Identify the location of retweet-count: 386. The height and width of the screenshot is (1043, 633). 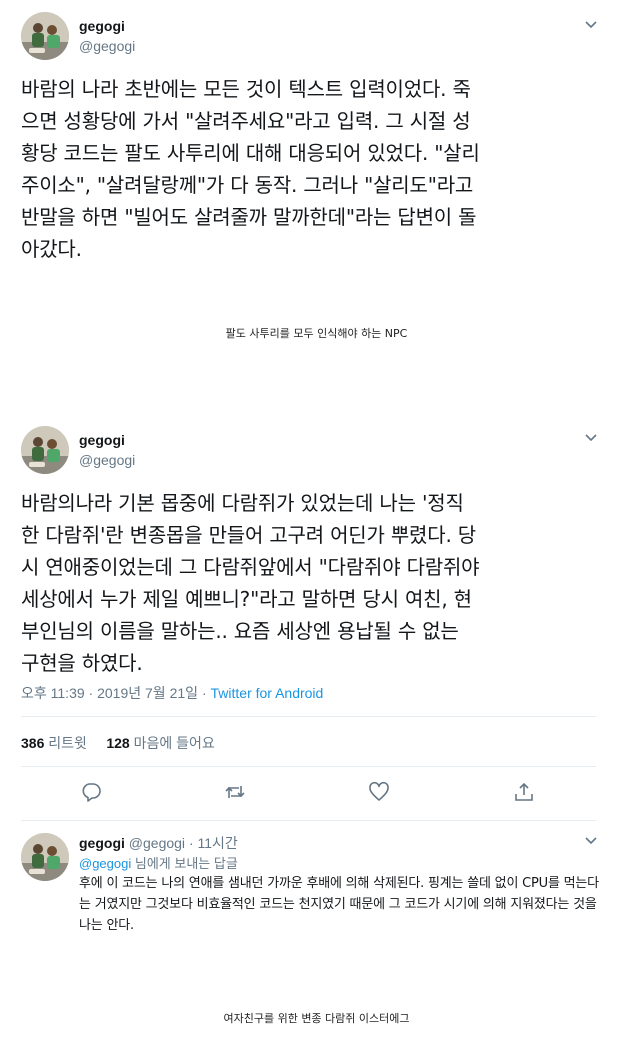
(33, 743).